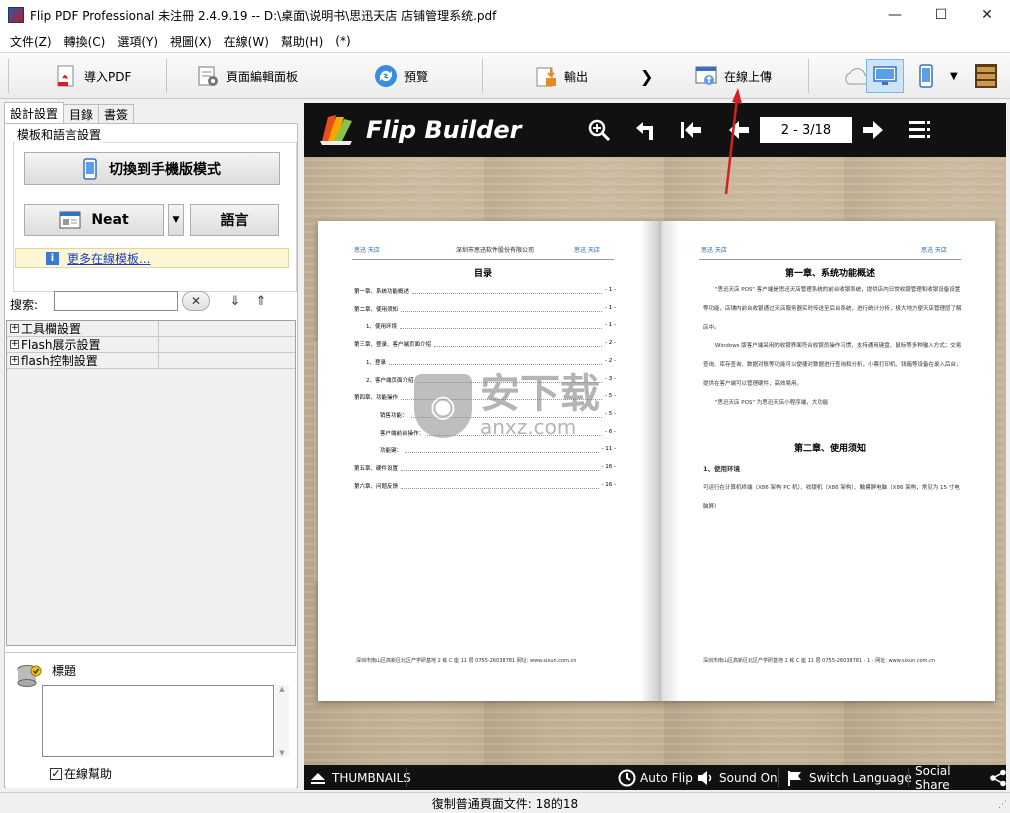 This screenshot has height=813, width=1010. I want to click on table-of-contents-icon, so click(919, 130).